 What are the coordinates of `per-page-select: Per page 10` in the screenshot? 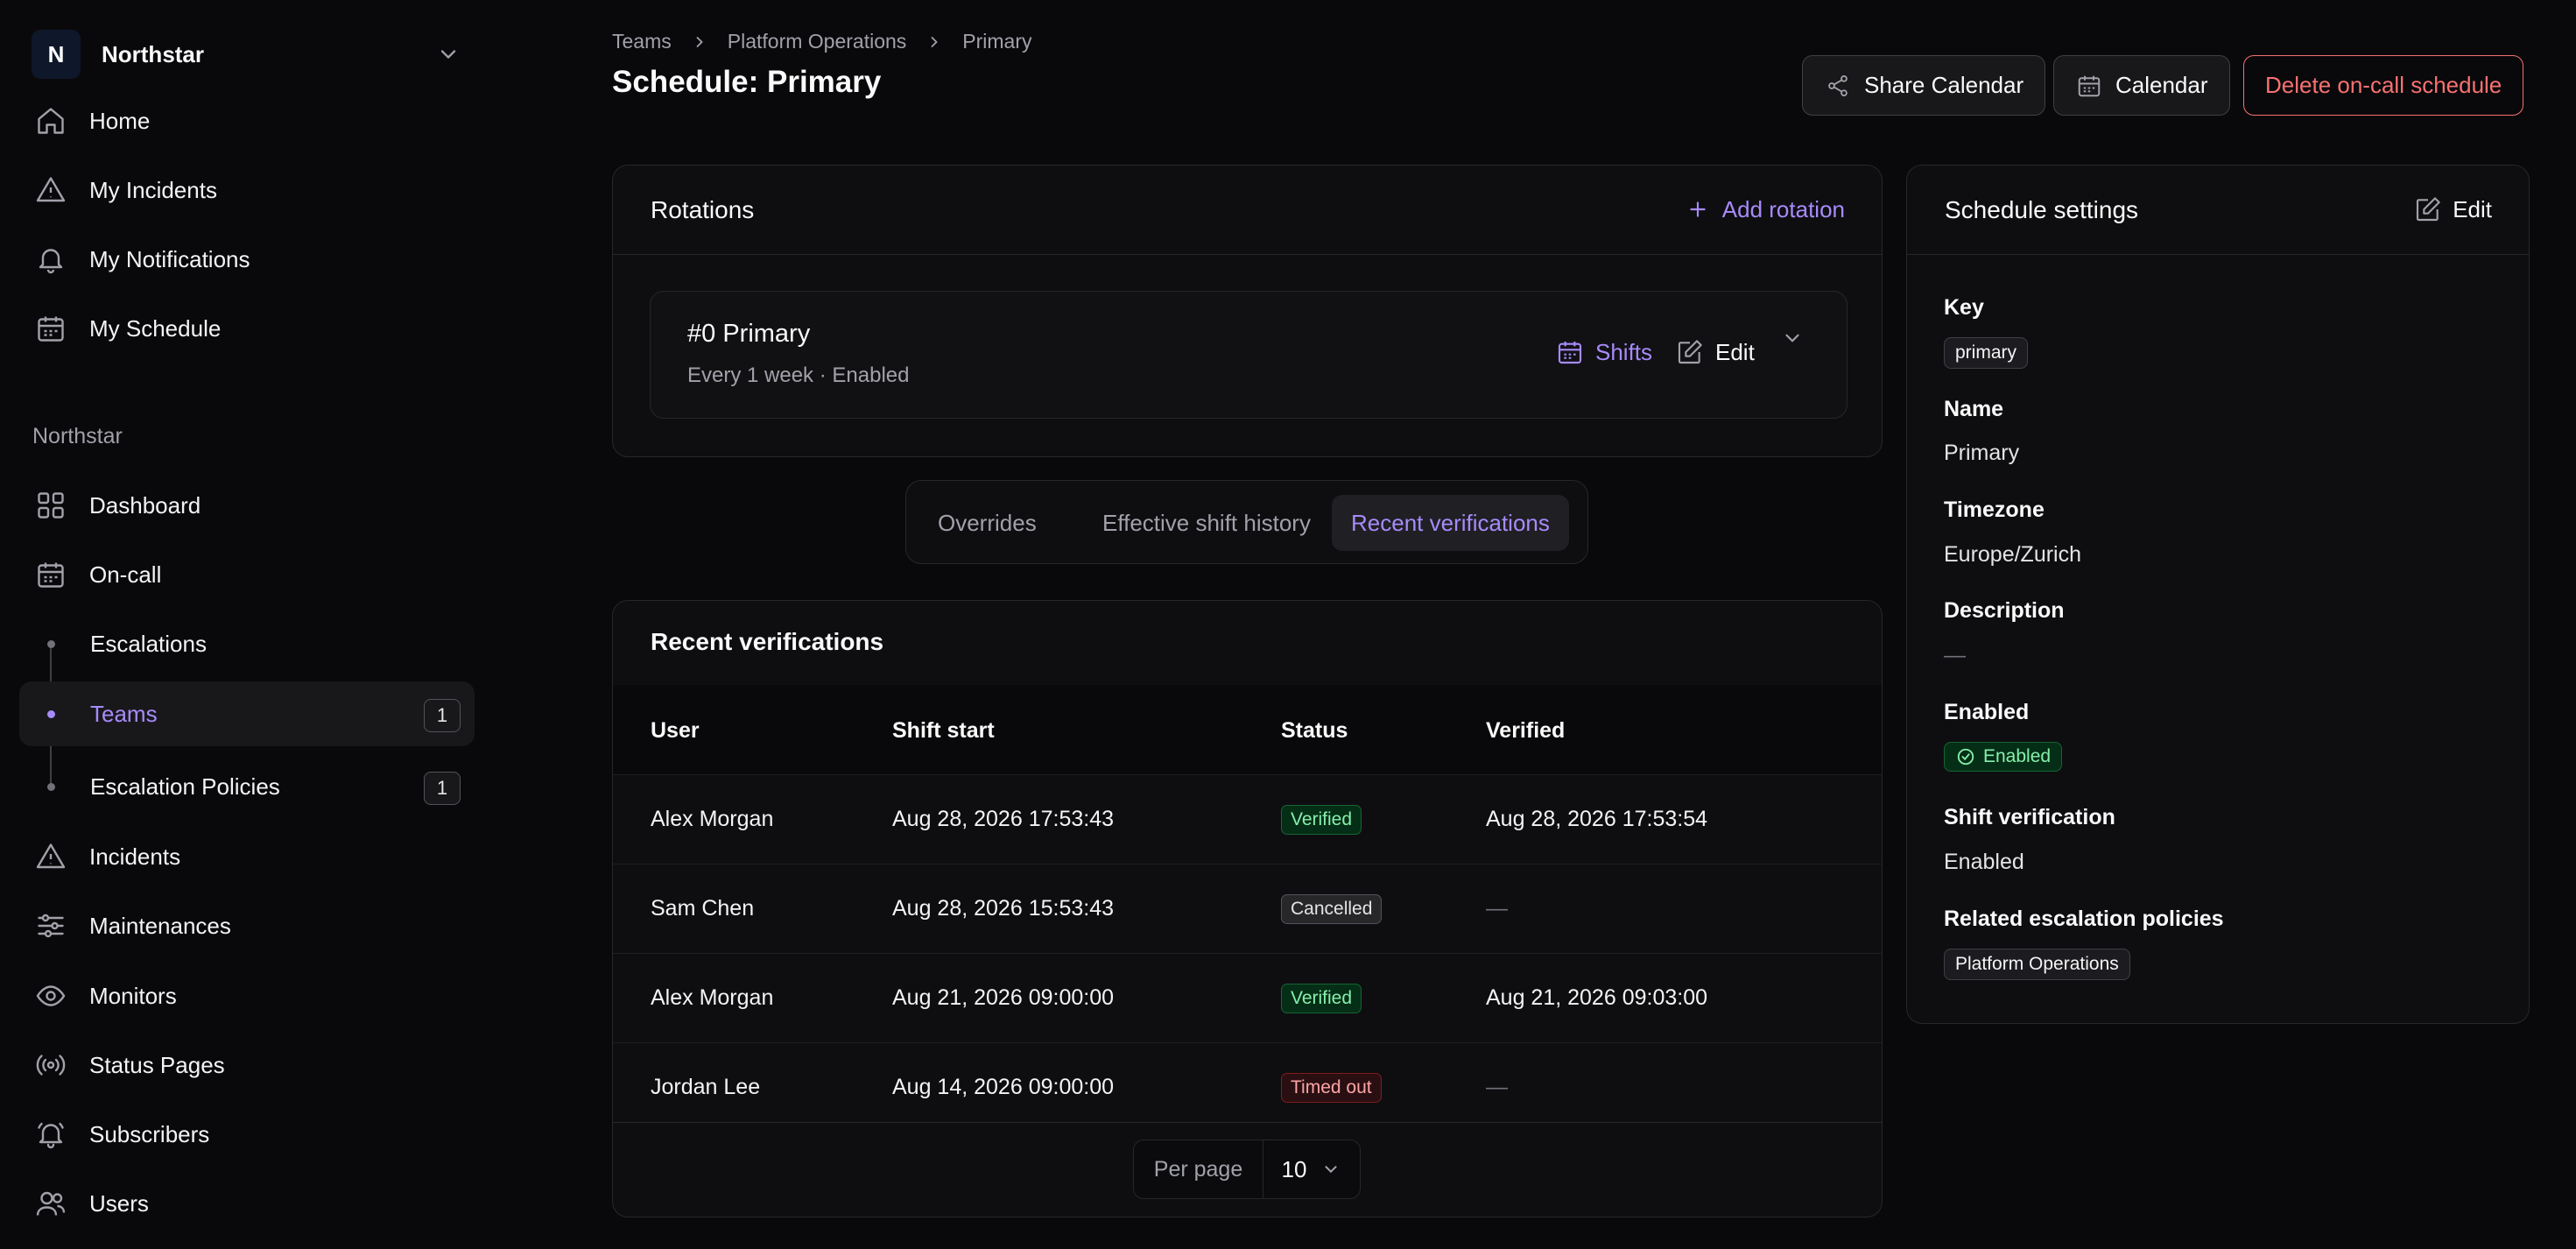 It's located at (1247, 1169).